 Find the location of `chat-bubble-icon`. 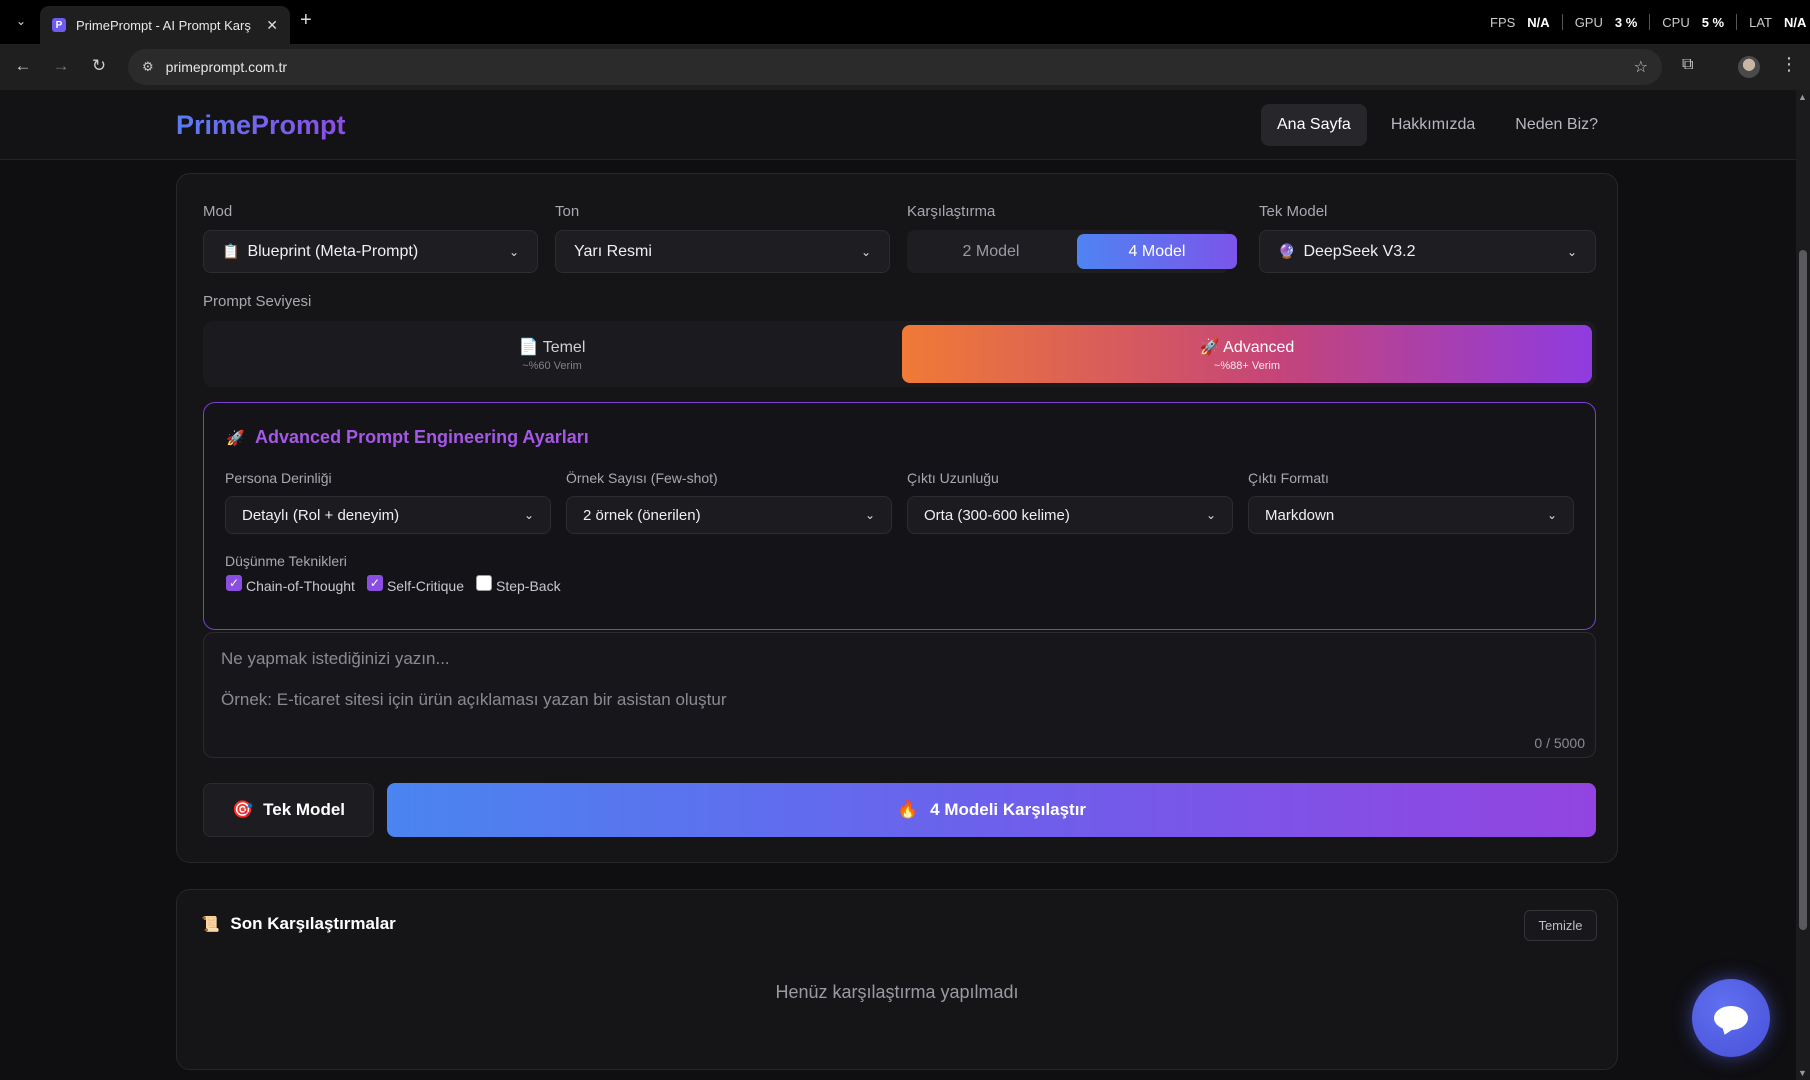

chat-bubble-icon is located at coordinates (1731, 1018).